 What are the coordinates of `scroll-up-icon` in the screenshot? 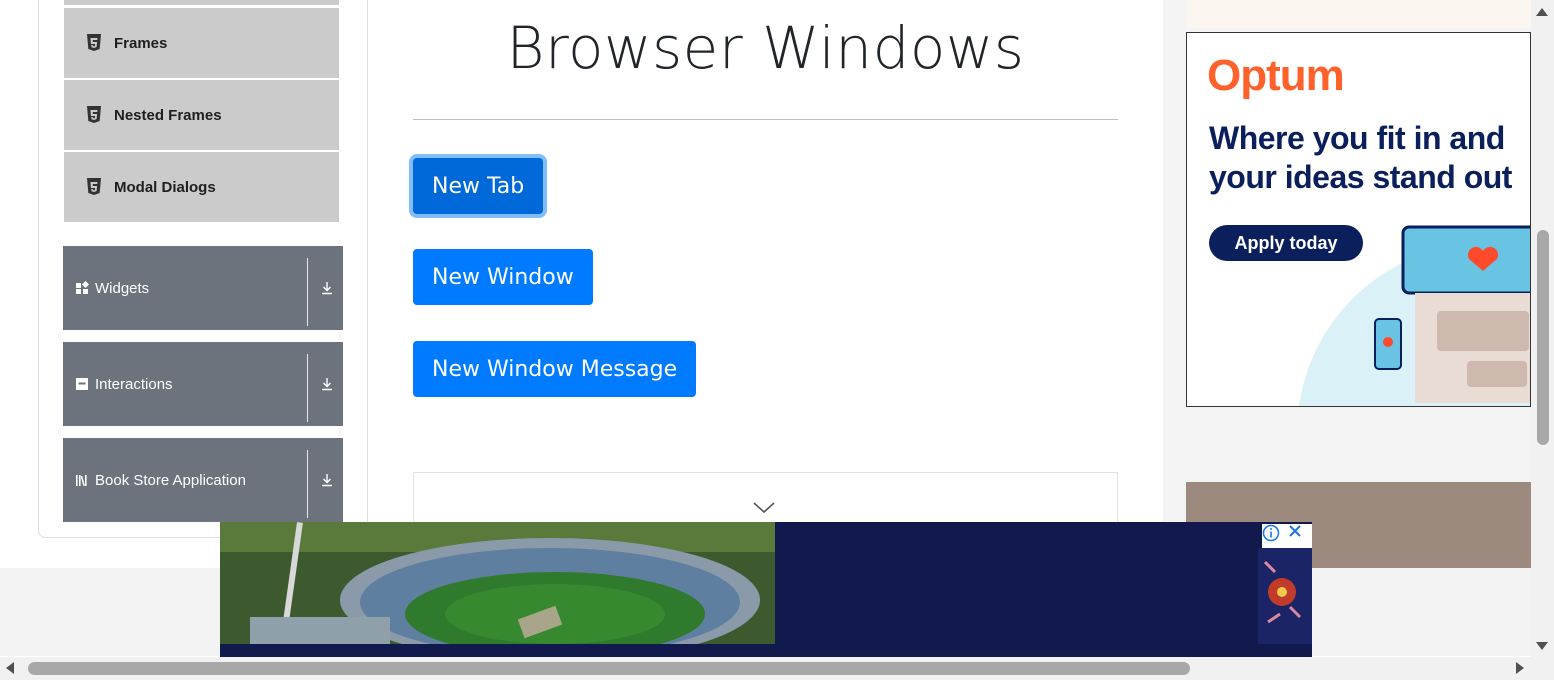 It's located at (1542, 12).